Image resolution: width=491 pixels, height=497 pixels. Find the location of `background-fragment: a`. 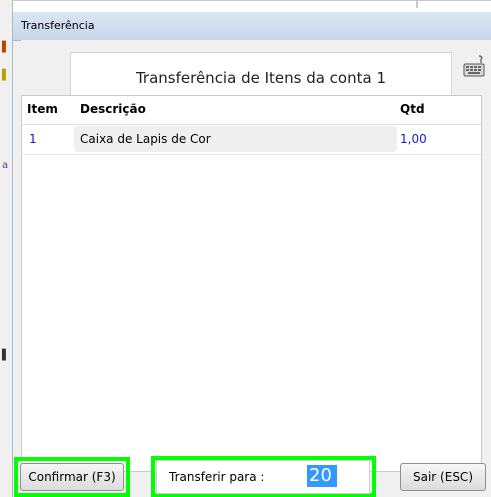

background-fragment: a is located at coordinates (5, 165).